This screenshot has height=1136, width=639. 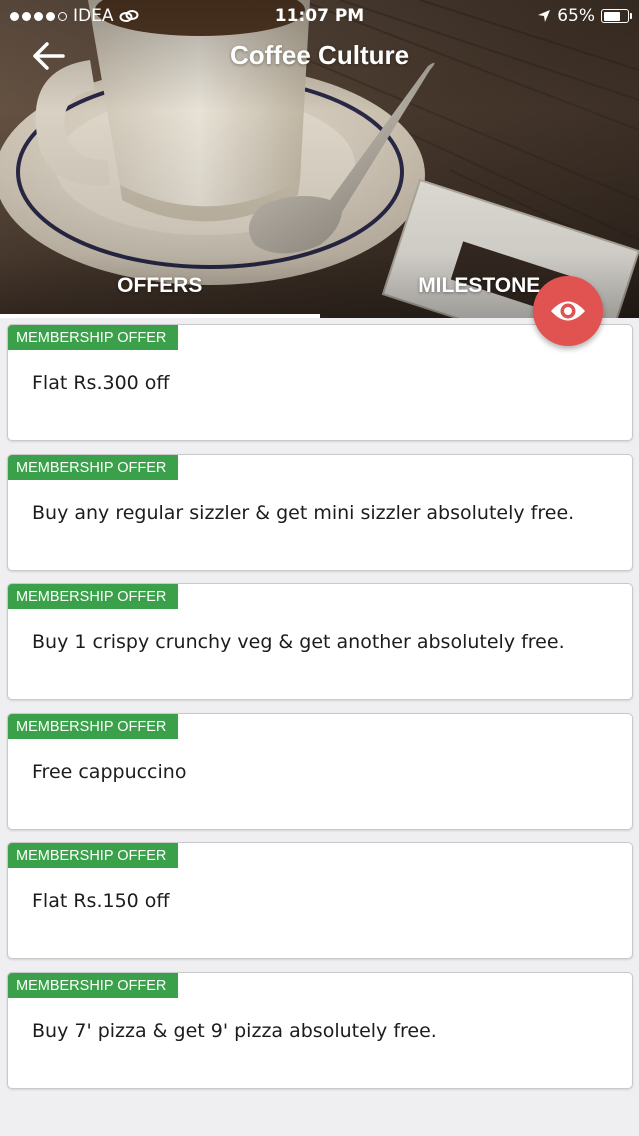 What do you see at coordinates (101, 383) in the screenshot?
I see `offer-description: Flat Rs.300 off` at bounding box center [101, 383].